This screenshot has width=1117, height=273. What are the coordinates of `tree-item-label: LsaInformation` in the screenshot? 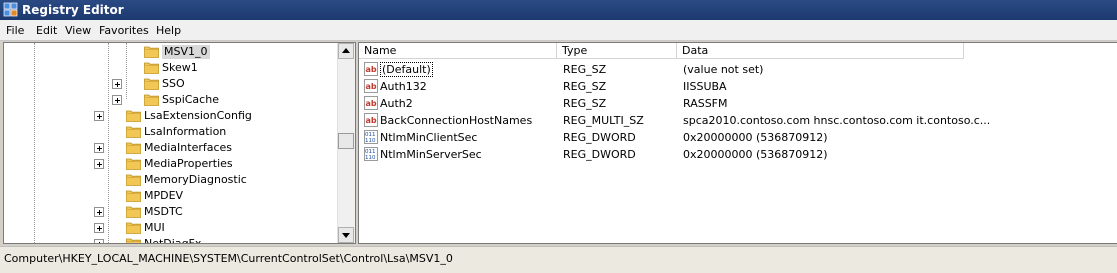 It's located at (185, 132).